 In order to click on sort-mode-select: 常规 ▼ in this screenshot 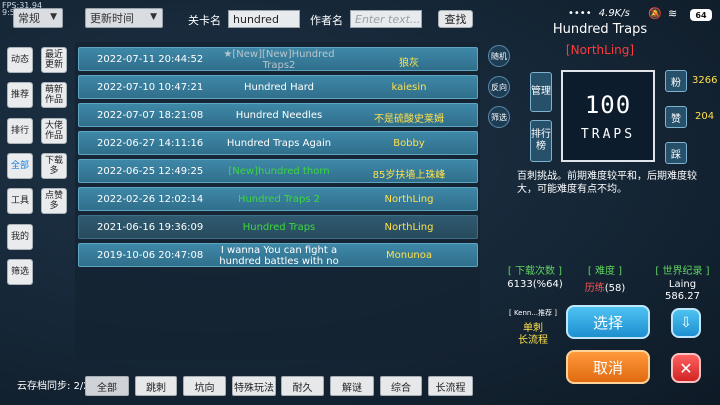, I will do `click(38, 18)`.